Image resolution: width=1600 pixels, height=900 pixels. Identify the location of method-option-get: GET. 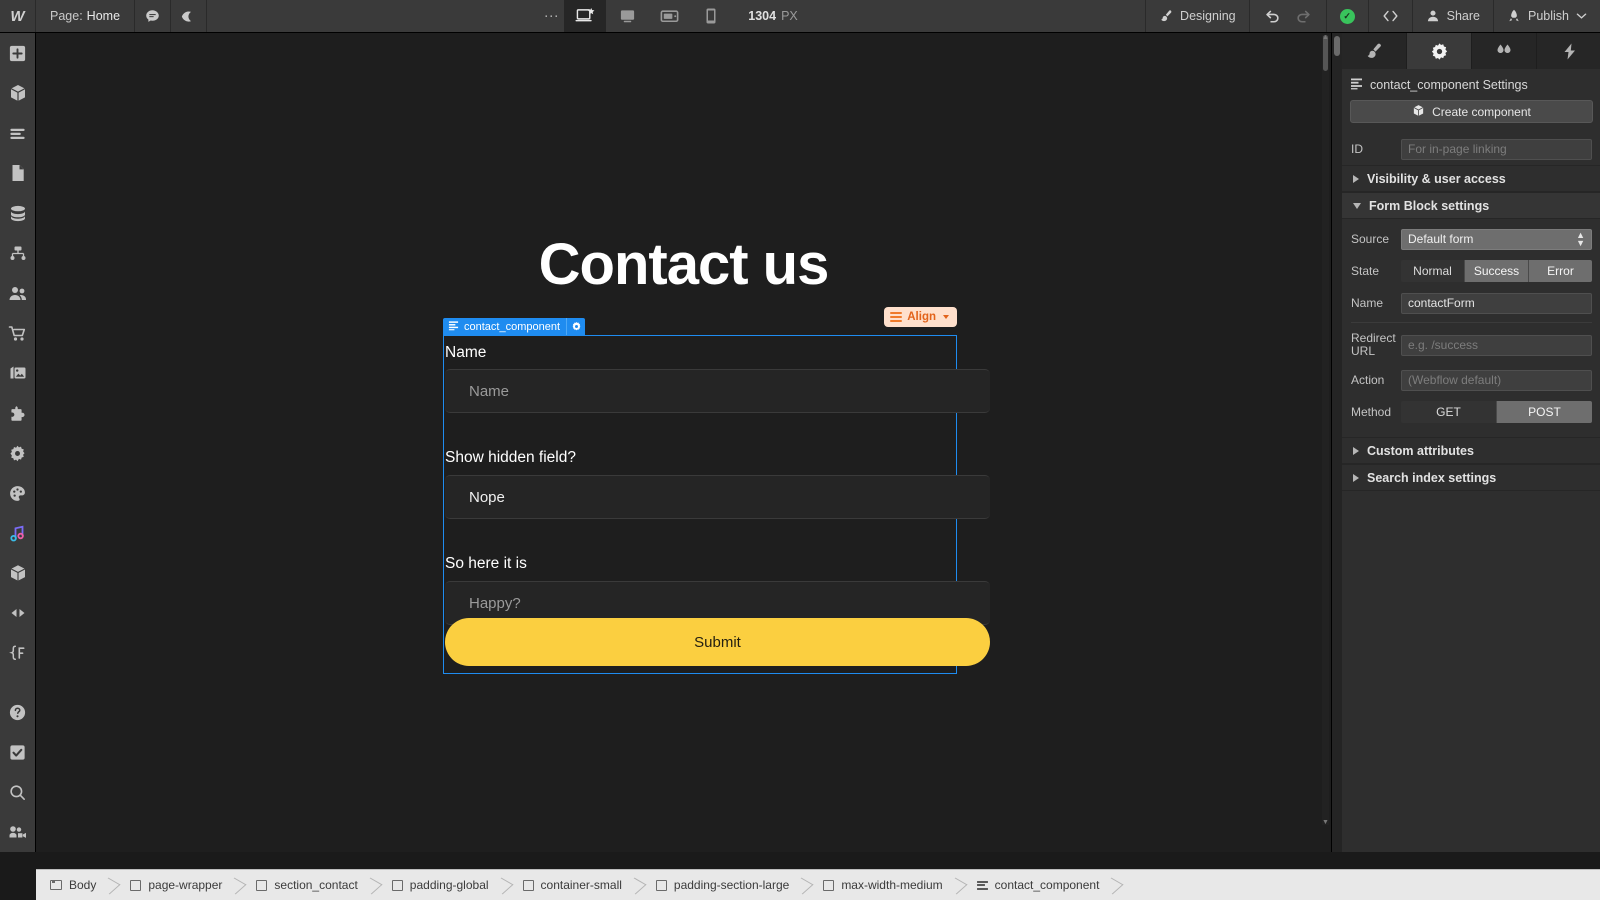
(1449, 412).